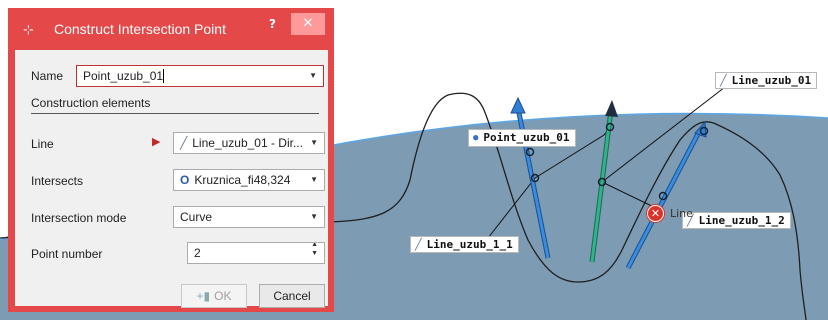 The image size is (828, 324). What do you see at coordinates (196, 217) in the screenshot?
I see `mode-value: Curve` at bounding box center [196, 217].